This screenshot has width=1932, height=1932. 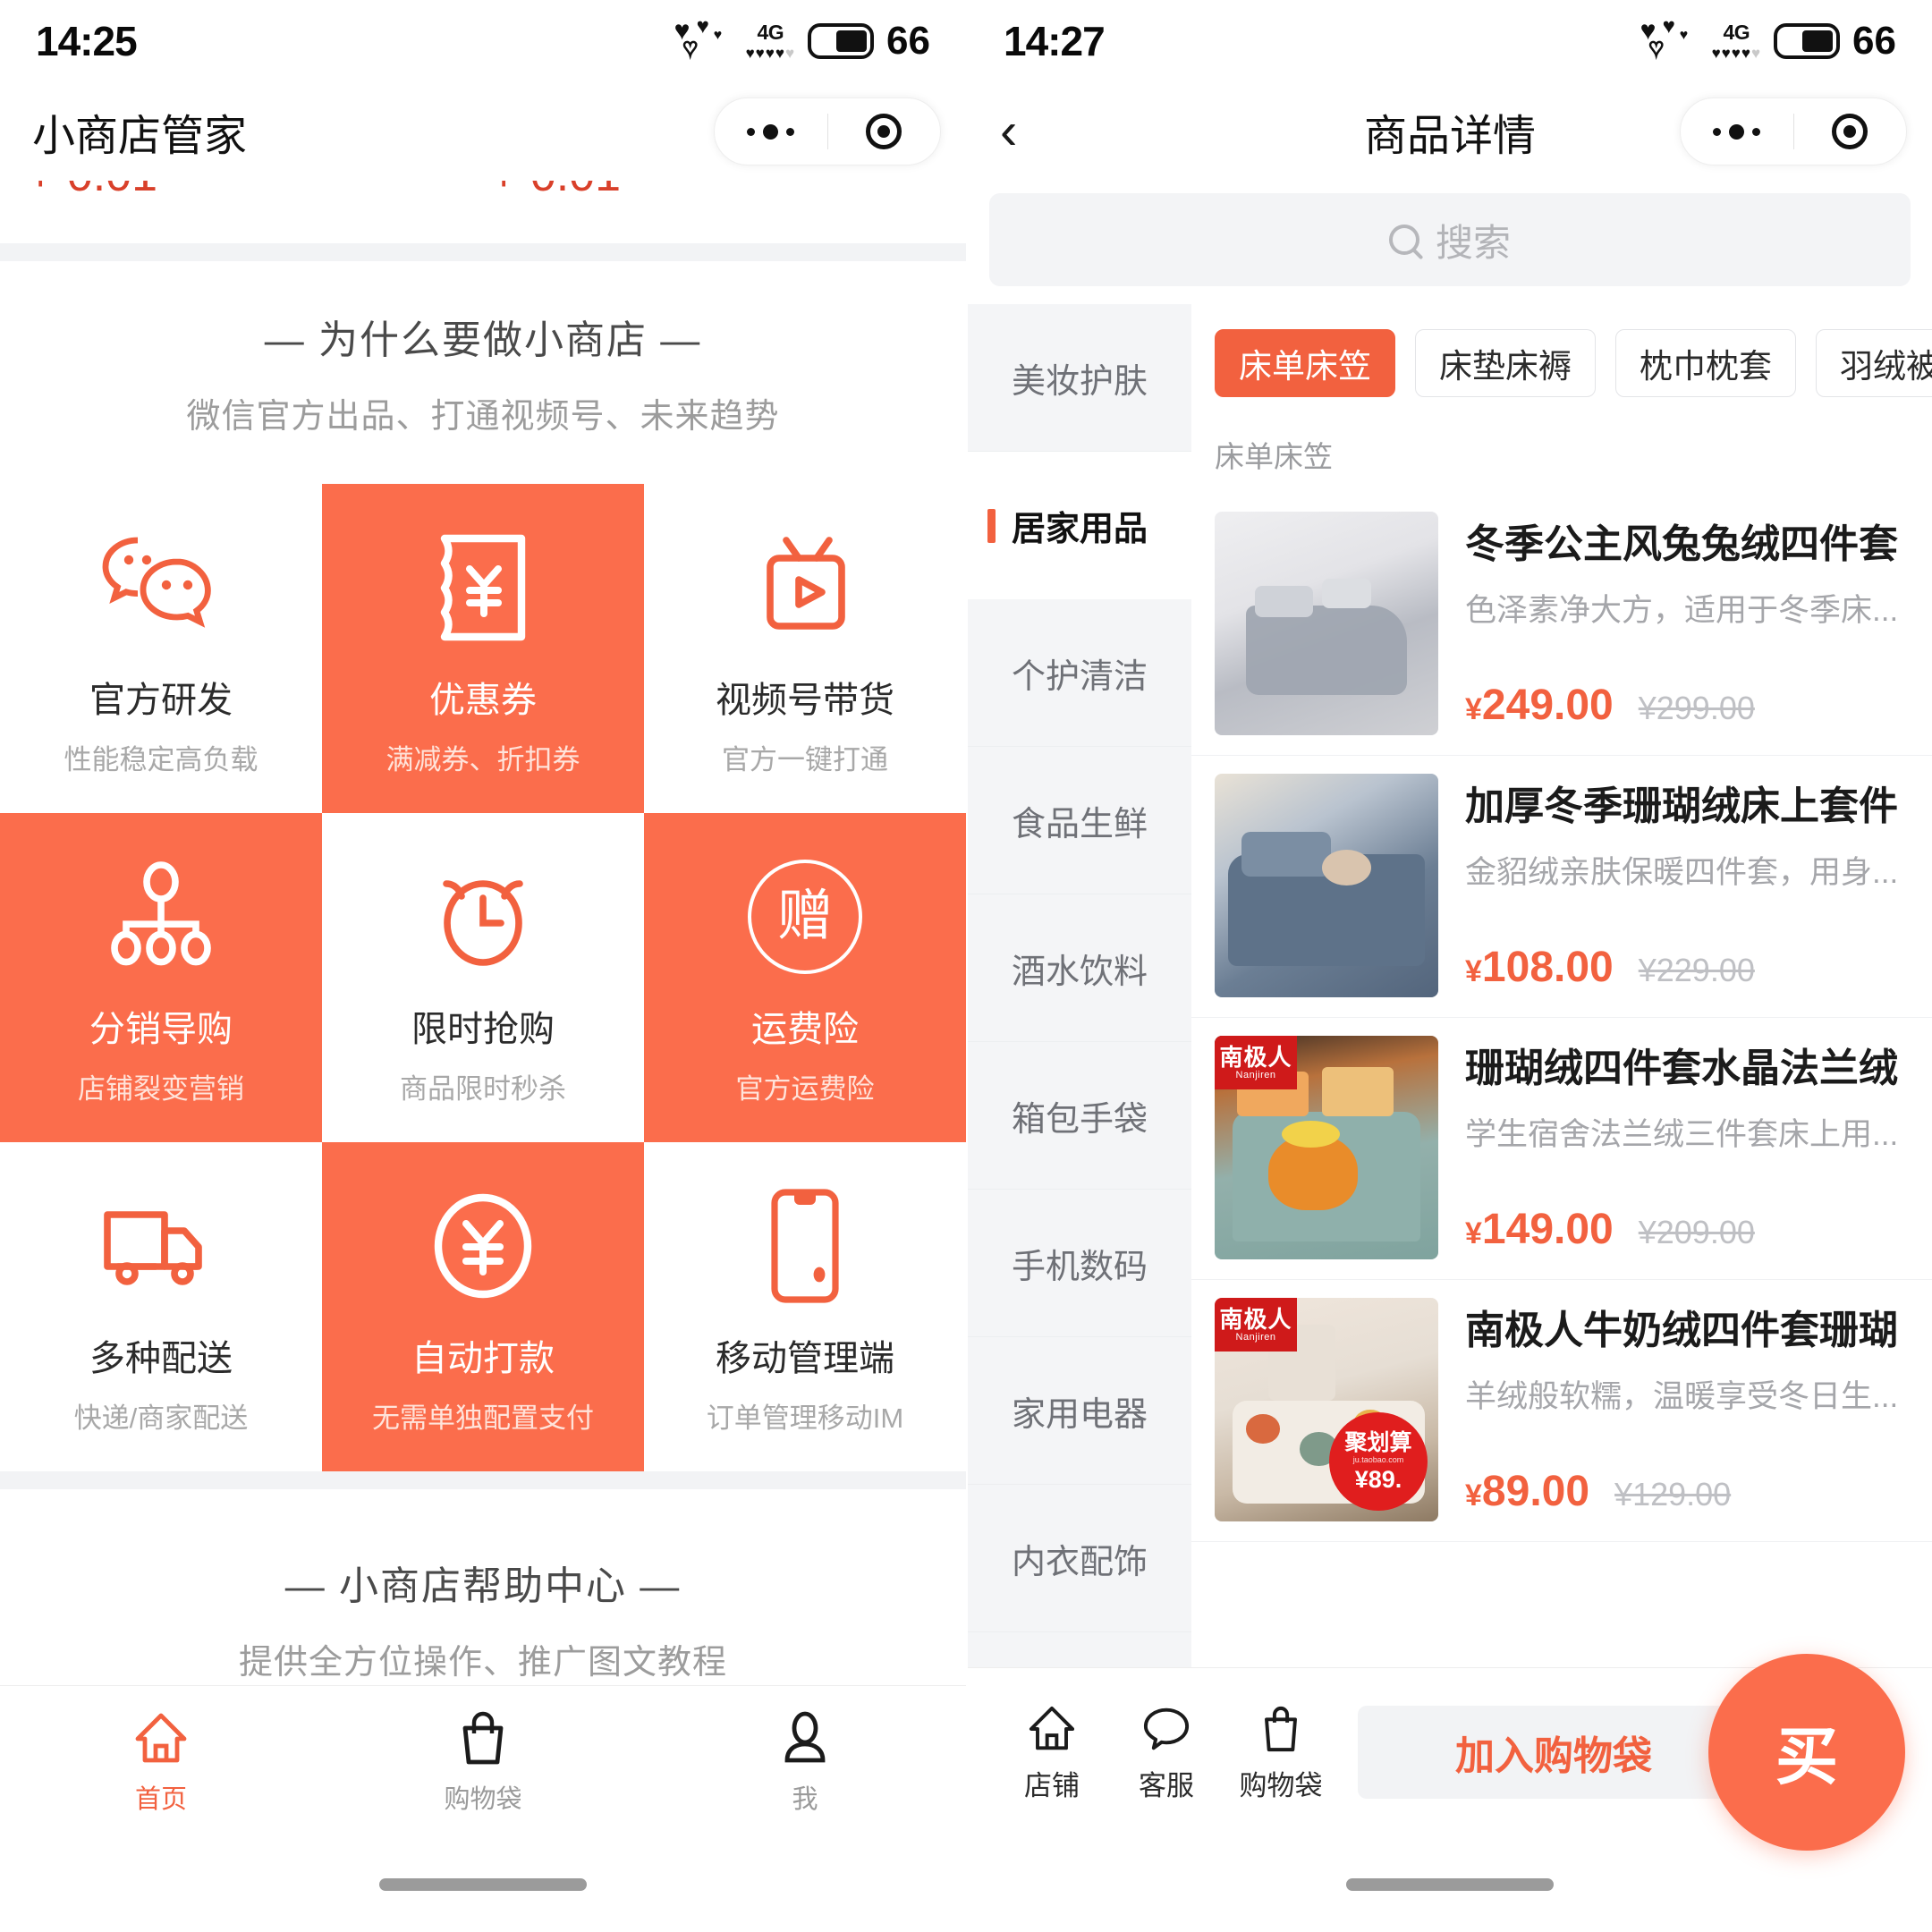 What do you see at coordinates (161, 1358) in the screenshot?
I see `feature-title: 多种配送` at bounding box center [161, 1358].